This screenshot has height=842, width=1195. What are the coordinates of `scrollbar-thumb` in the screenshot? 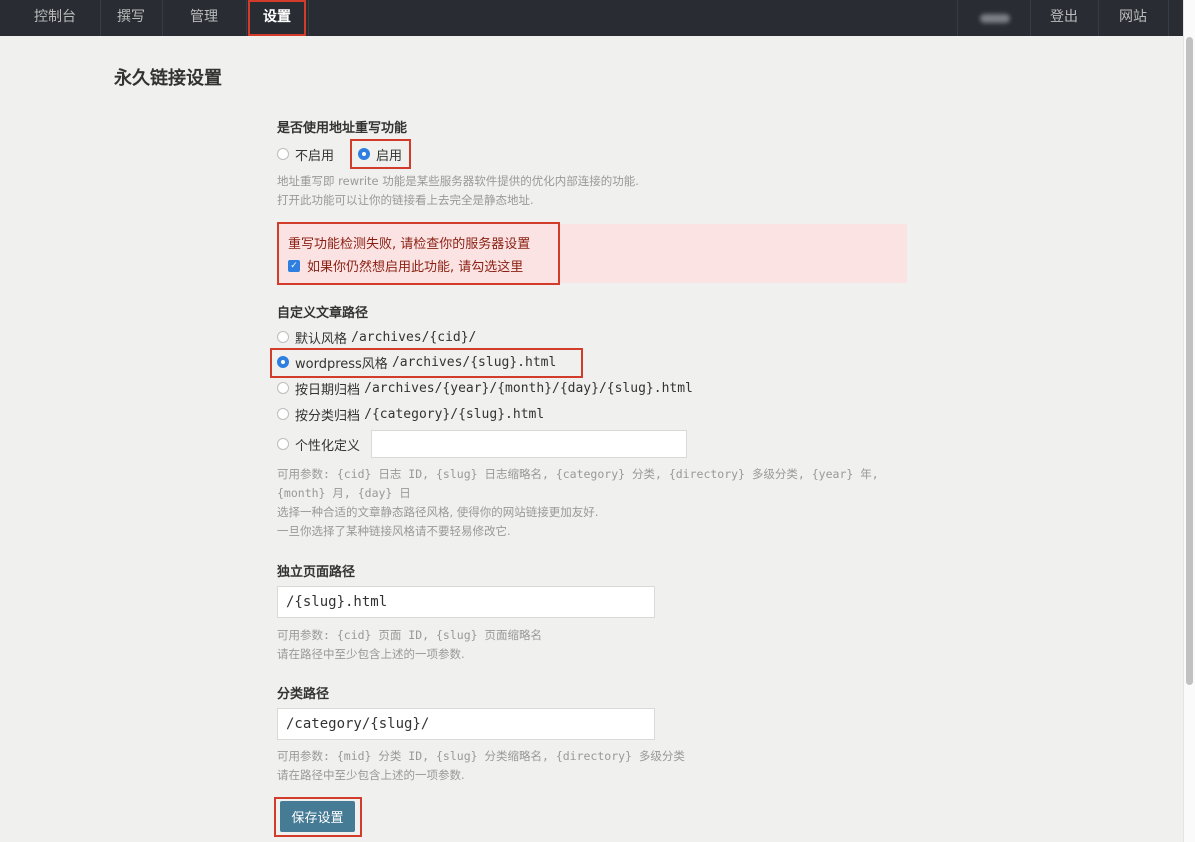 It's located at (1189, 361).